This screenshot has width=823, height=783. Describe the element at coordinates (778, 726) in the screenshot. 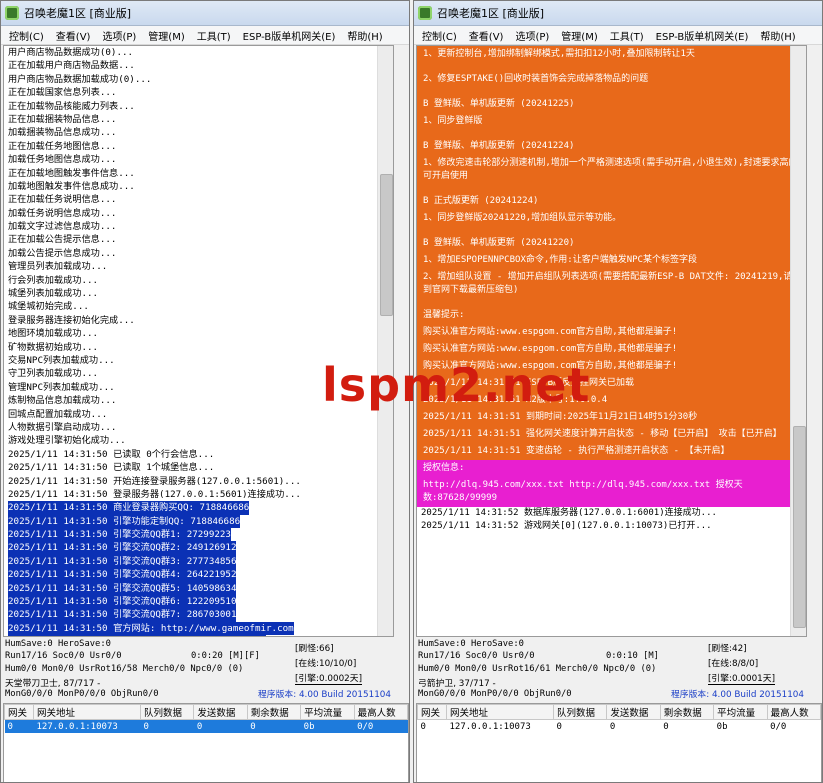

I see `cell-max: 0/0` at that location.